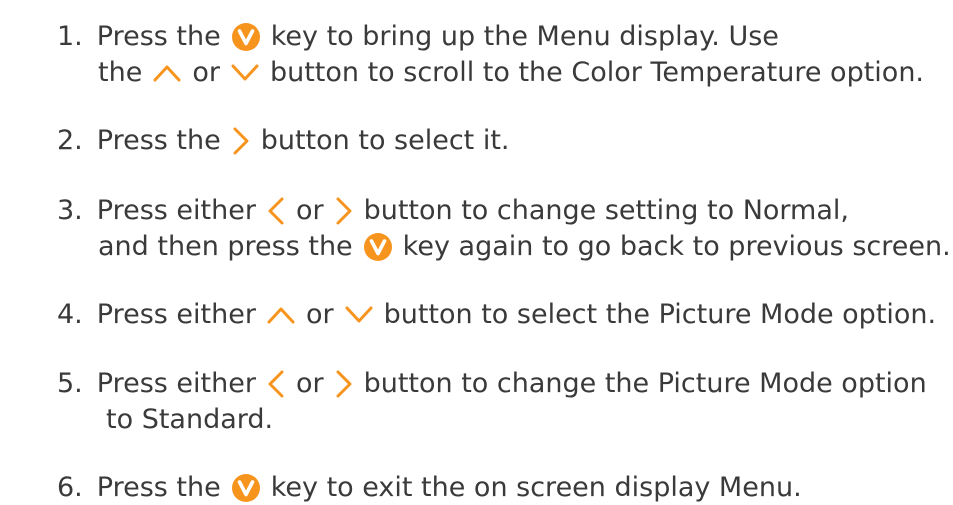 The width and height of the screenshot is (953, 505). Describe the element at coordinates (70, 314) in the screenshot. I see `step-number: 4.` at that location.